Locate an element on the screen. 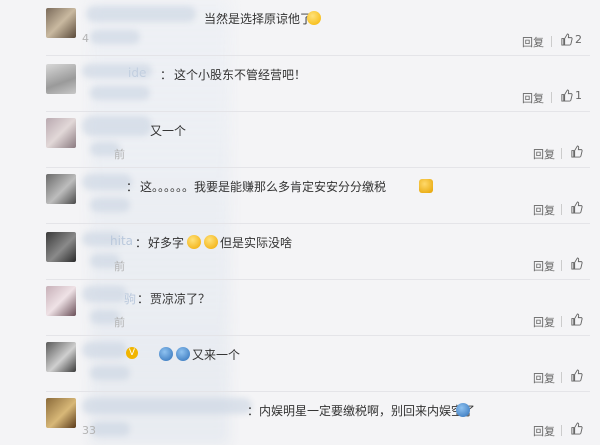 This screenshot has height=445, width=600. smirk-emoji-icon is located at coordinates (314, 18).